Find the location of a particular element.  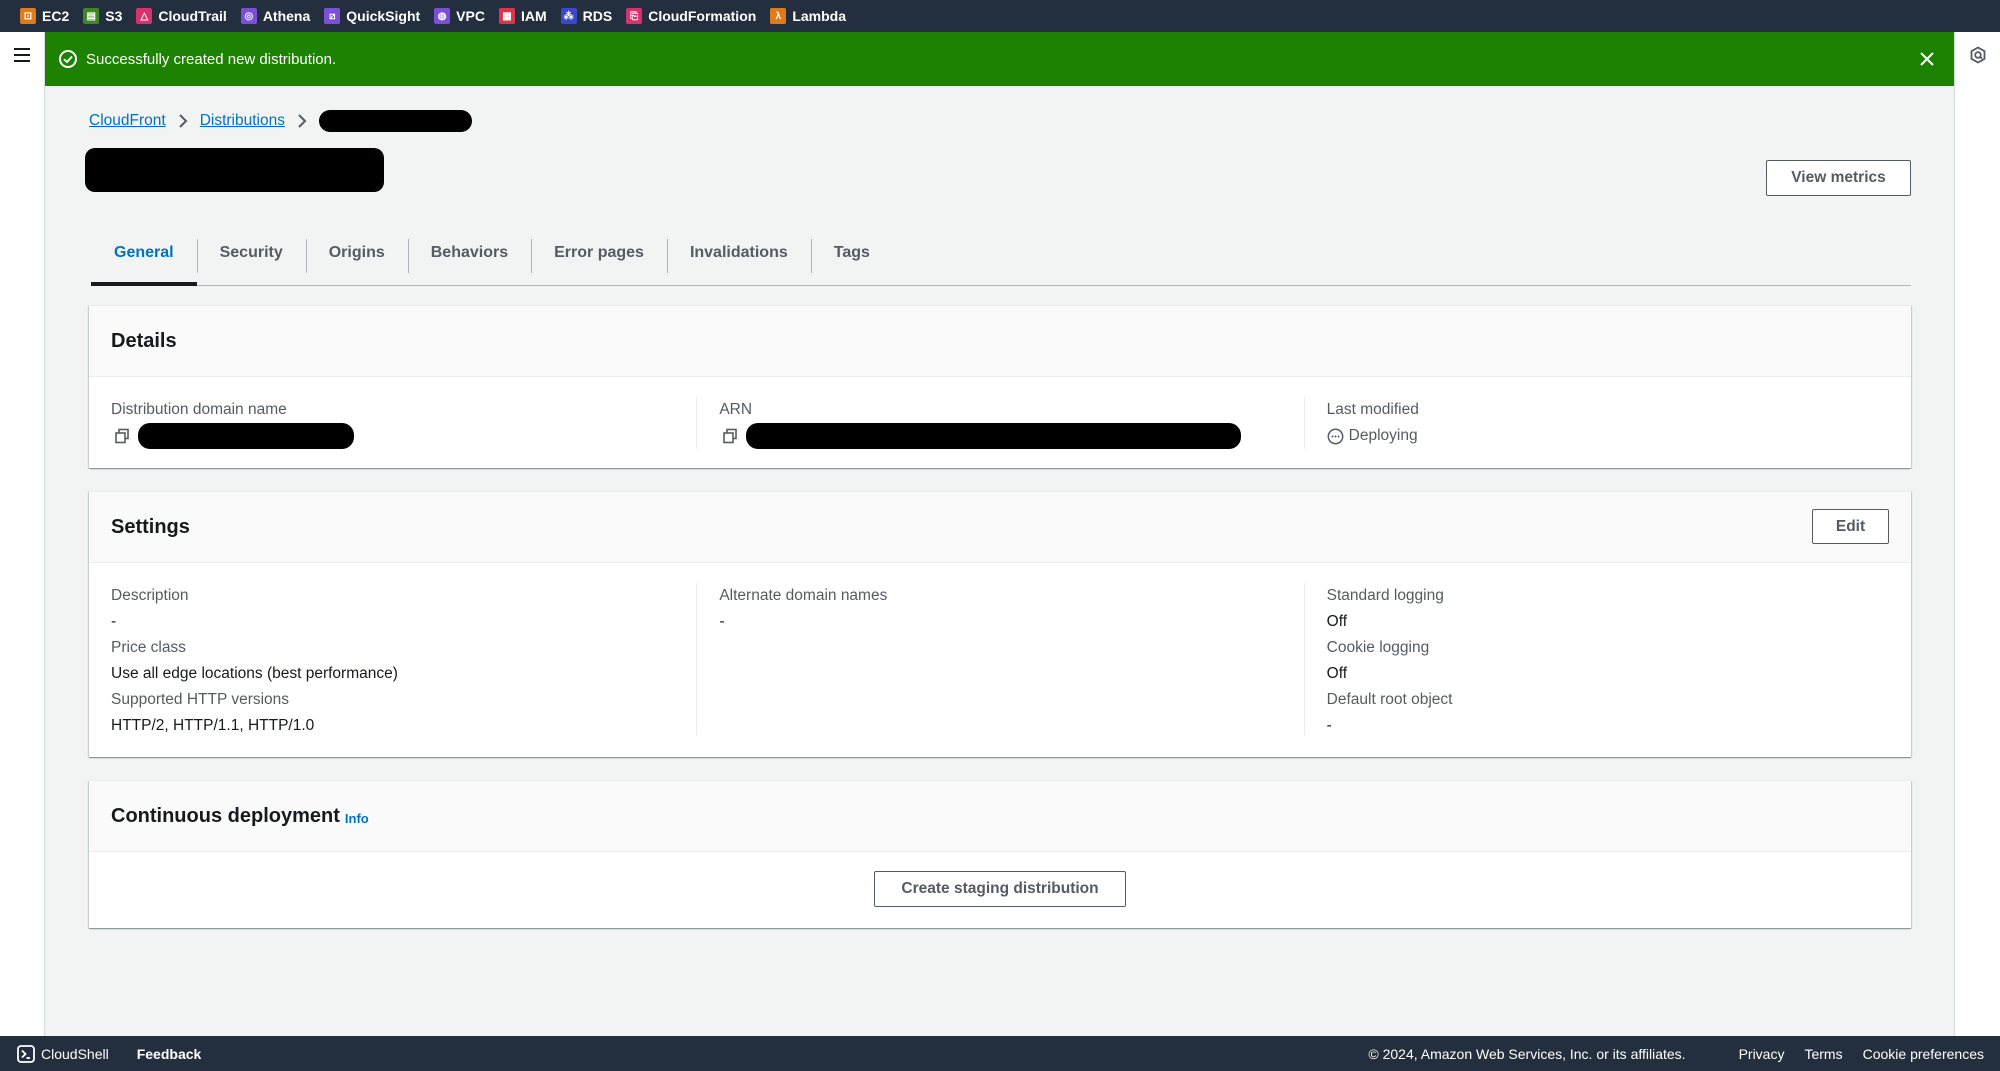

cloudformation-icon: ⎘ is located at coordinates (634, 16).